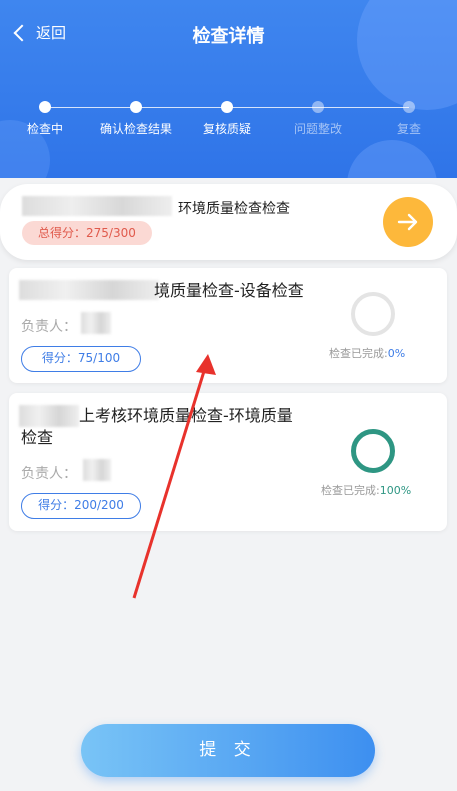 This screenshot has width=457, height=791. I want to click on submit-button: 提 交, so click(228, 750).